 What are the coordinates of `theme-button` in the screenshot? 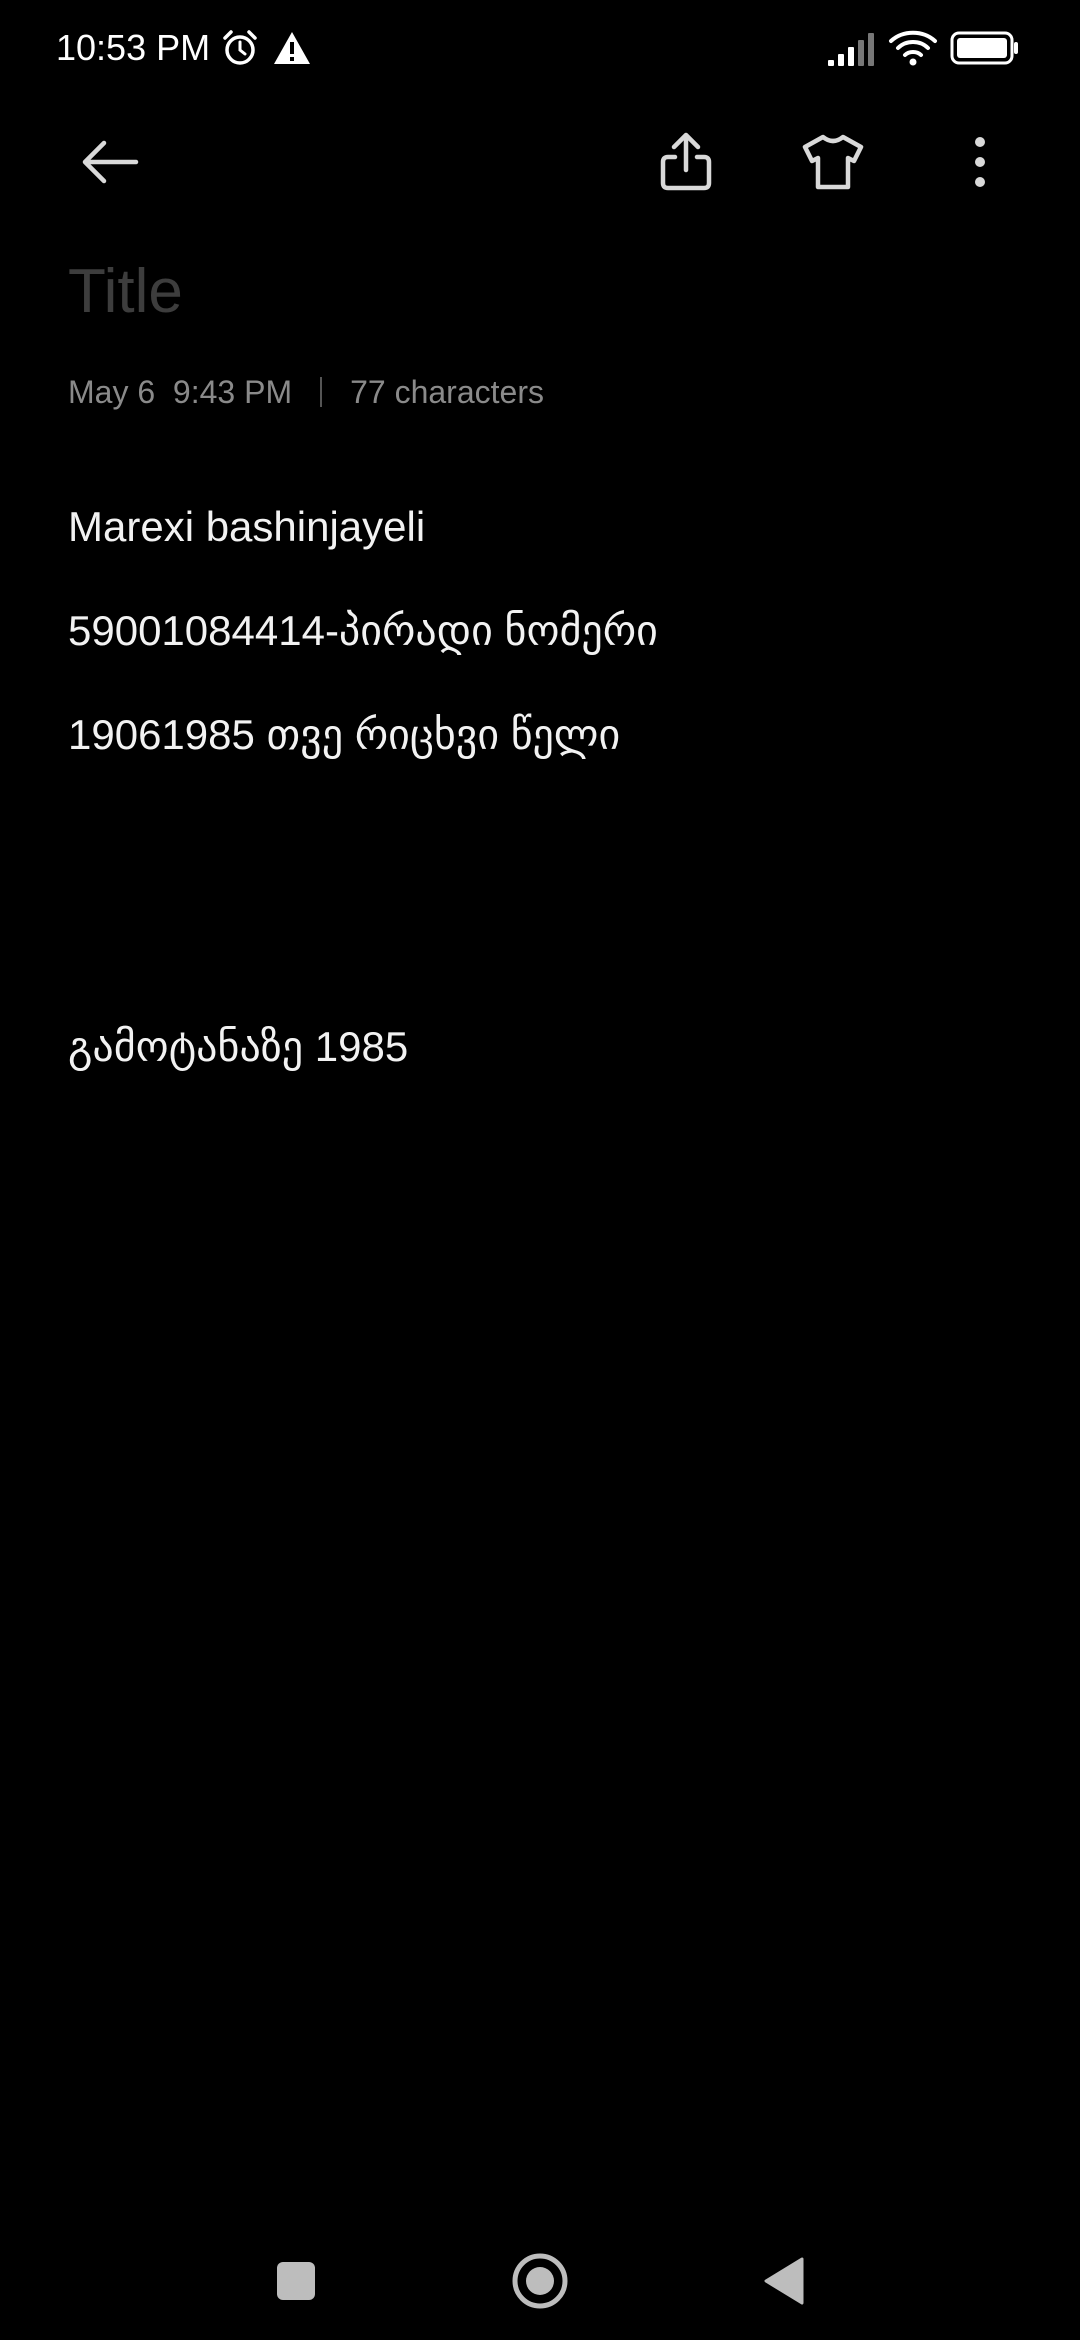 It's located at (833, 162).